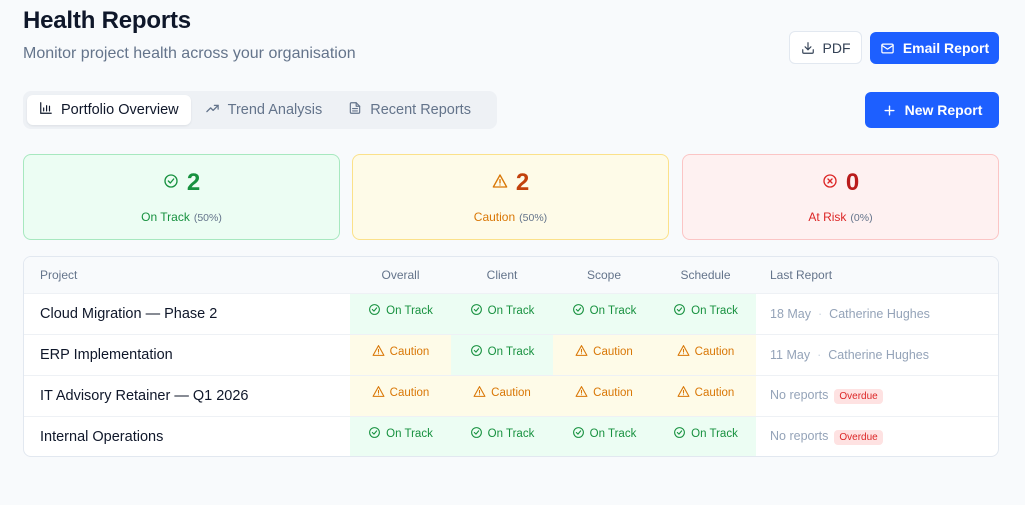 Image resolution: width=1025 pixels, height=505 pixels. What do you see at coordinates (187, 313) in the screenshot?
I see `project-name: Cloud Migration — Phase 2` at bounding box center [187, 313].